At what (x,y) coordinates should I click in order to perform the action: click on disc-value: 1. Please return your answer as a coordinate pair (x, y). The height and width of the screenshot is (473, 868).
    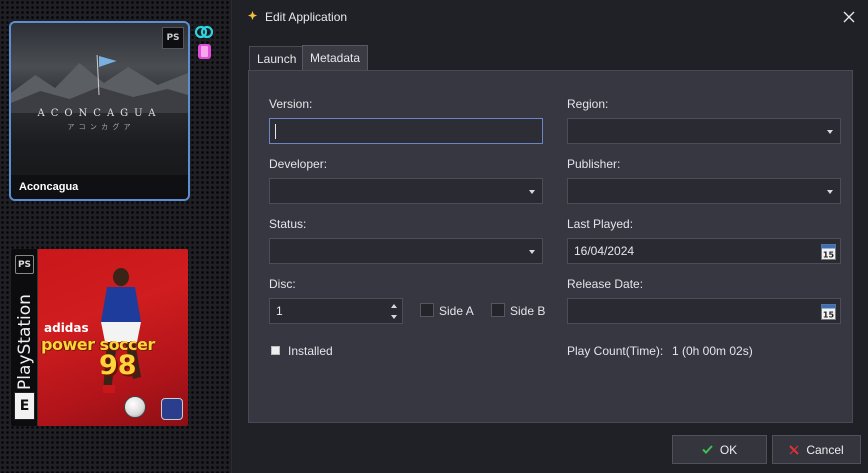
    Looking at the image, I should click on (279, 311).